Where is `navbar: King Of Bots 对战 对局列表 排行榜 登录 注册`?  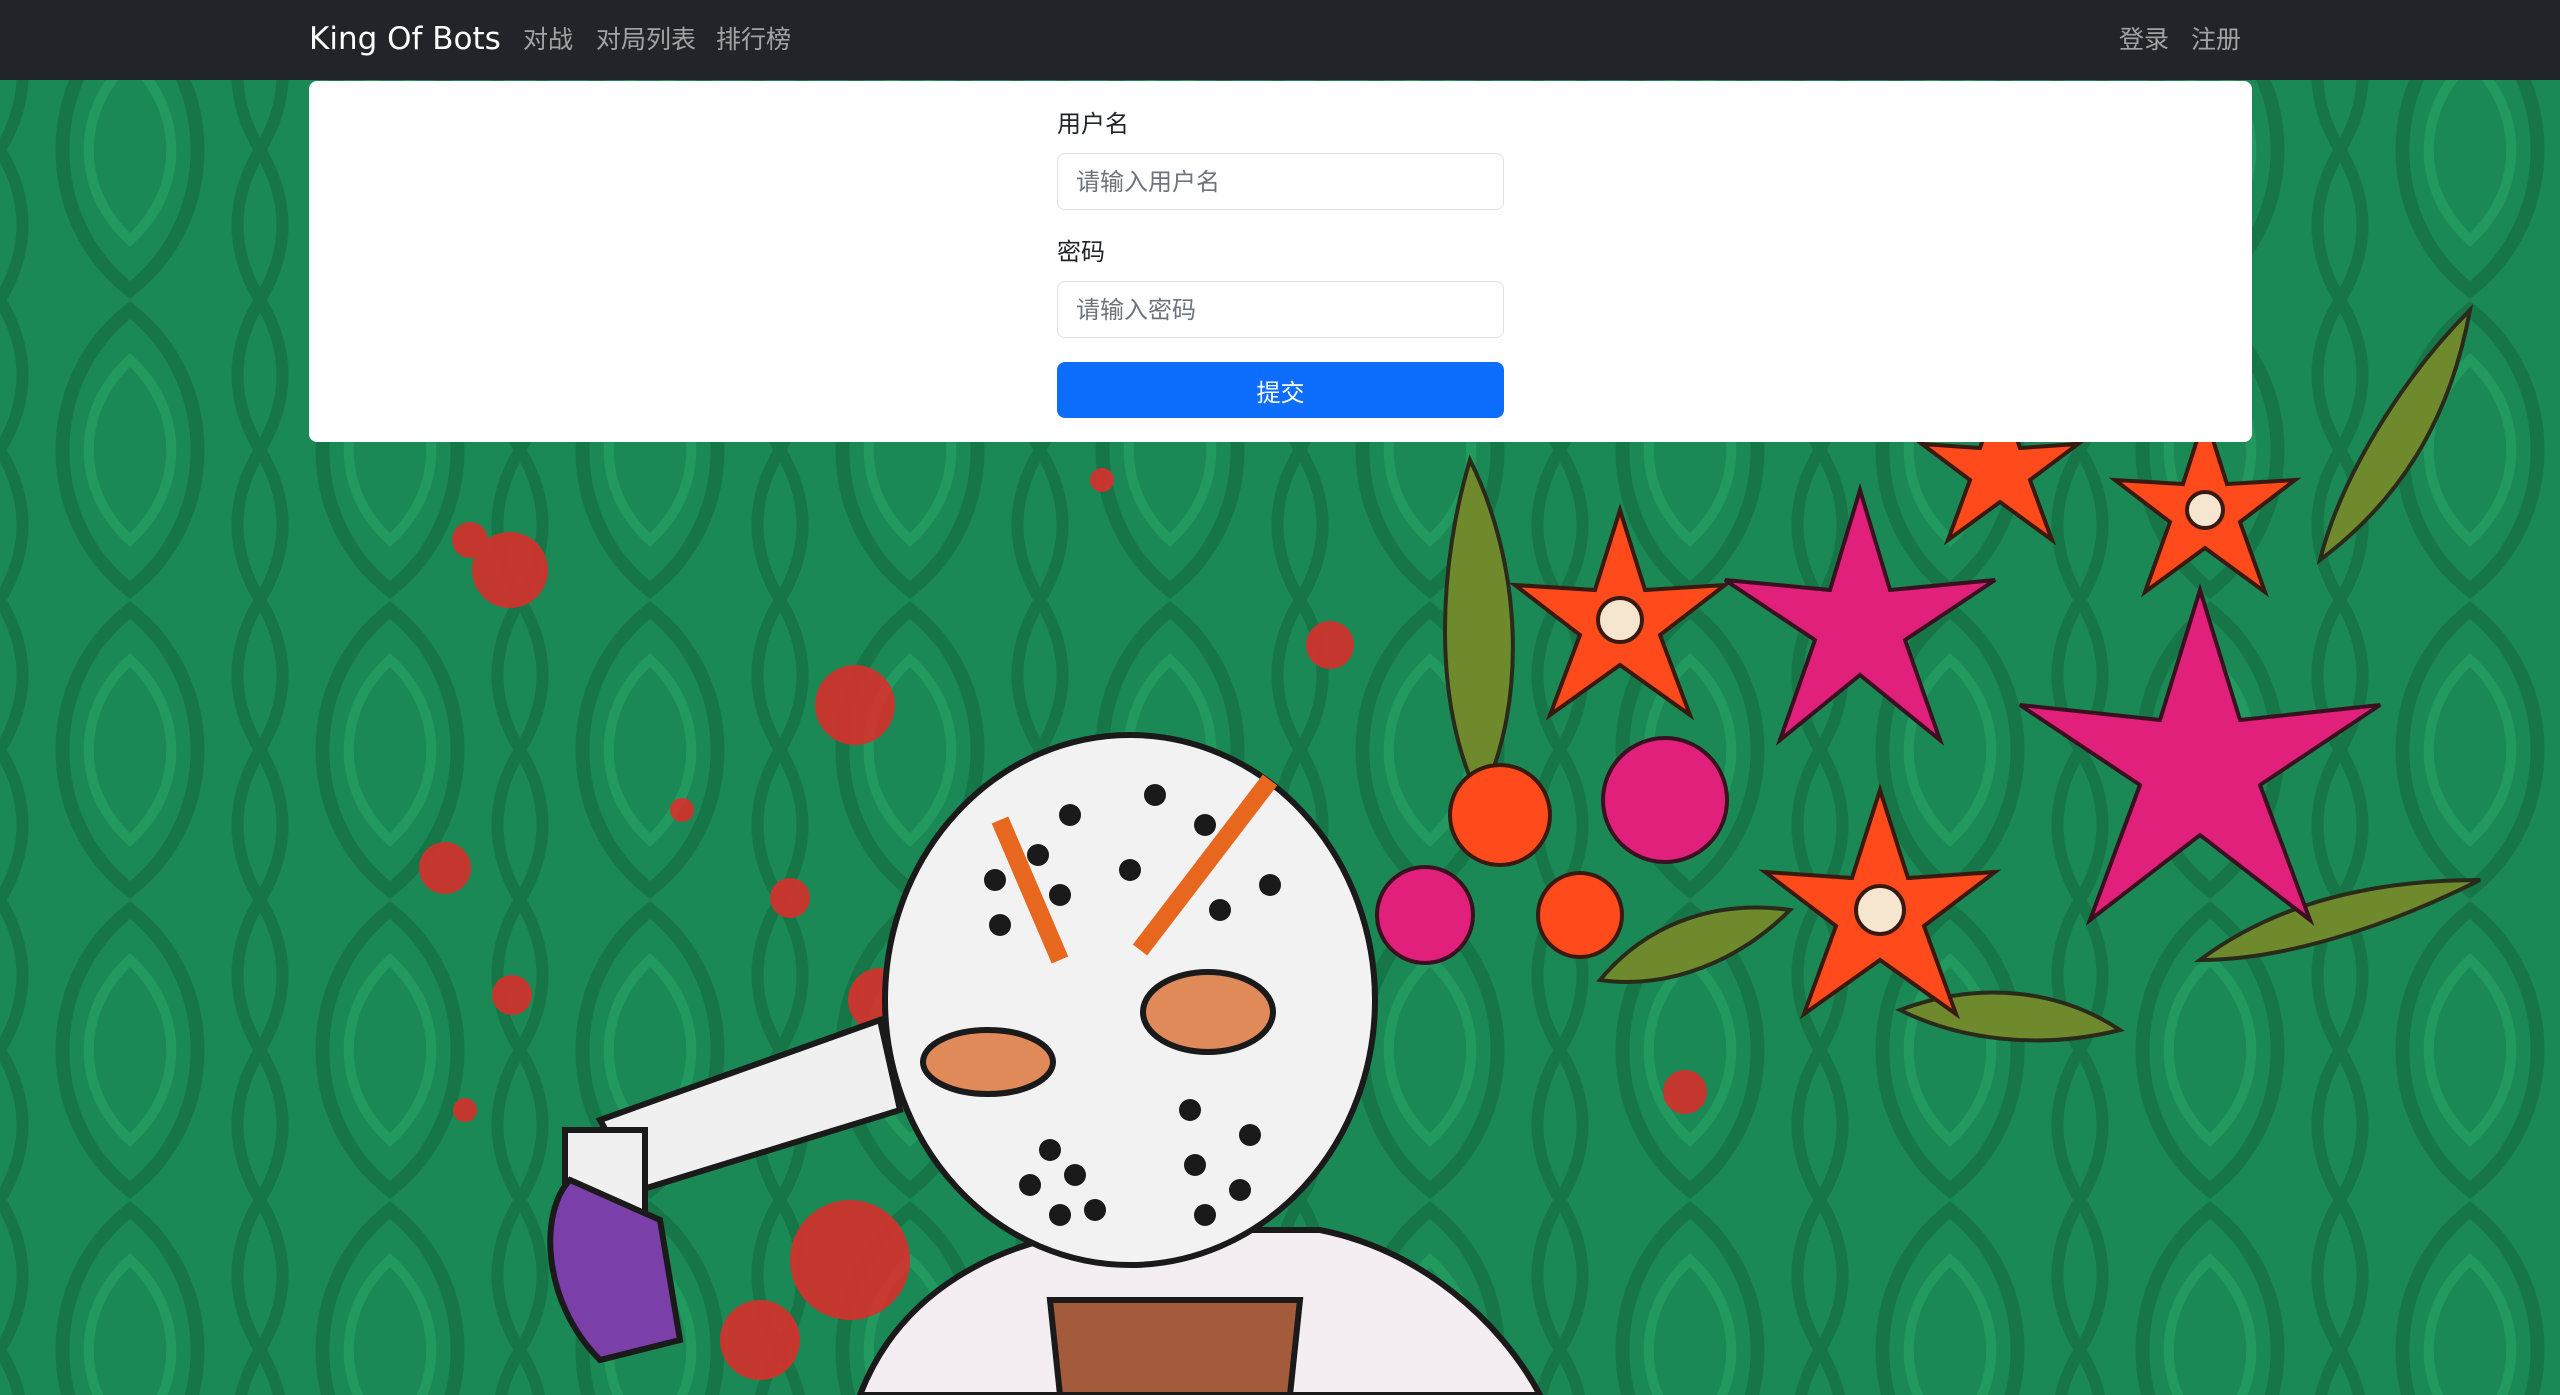
navbar: King Of Bots 对战 对局列表 排行榜 登录 注册 is located at coordinates (1280, 40).